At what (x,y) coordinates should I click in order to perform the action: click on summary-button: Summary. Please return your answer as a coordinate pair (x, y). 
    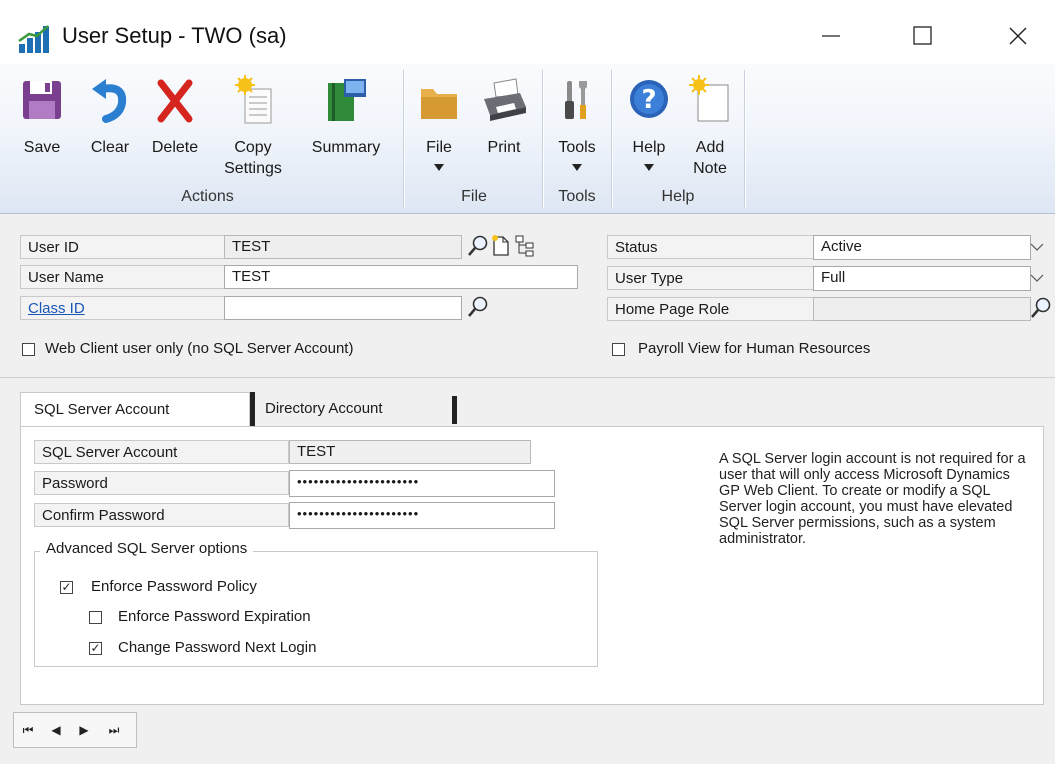
    Looking at the image, I should click on (346, 116).